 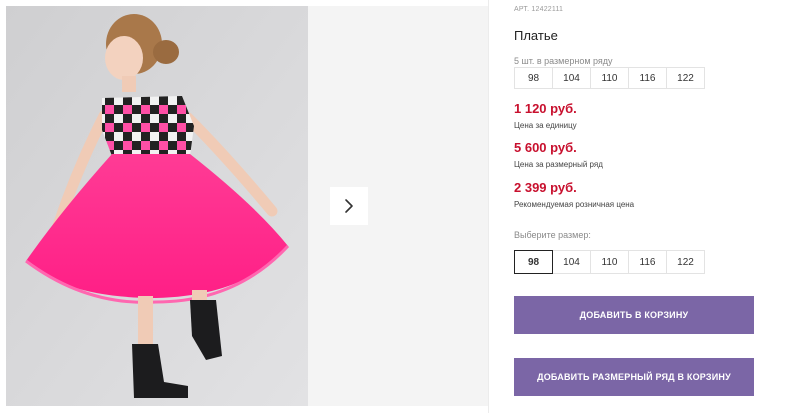 What do you see at coordinates (685, 262) in the screenshot?
I see `size-option-122: 122` at bounding box center [685, 262].